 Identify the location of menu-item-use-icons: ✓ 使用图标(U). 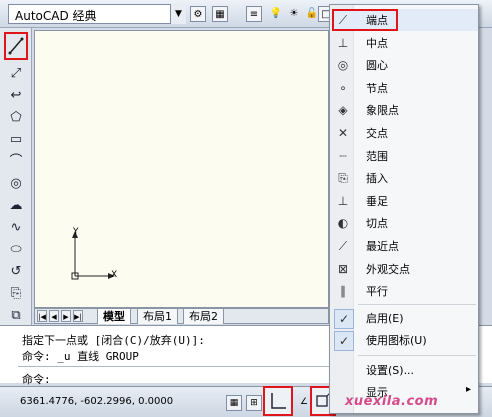
(405, 340).